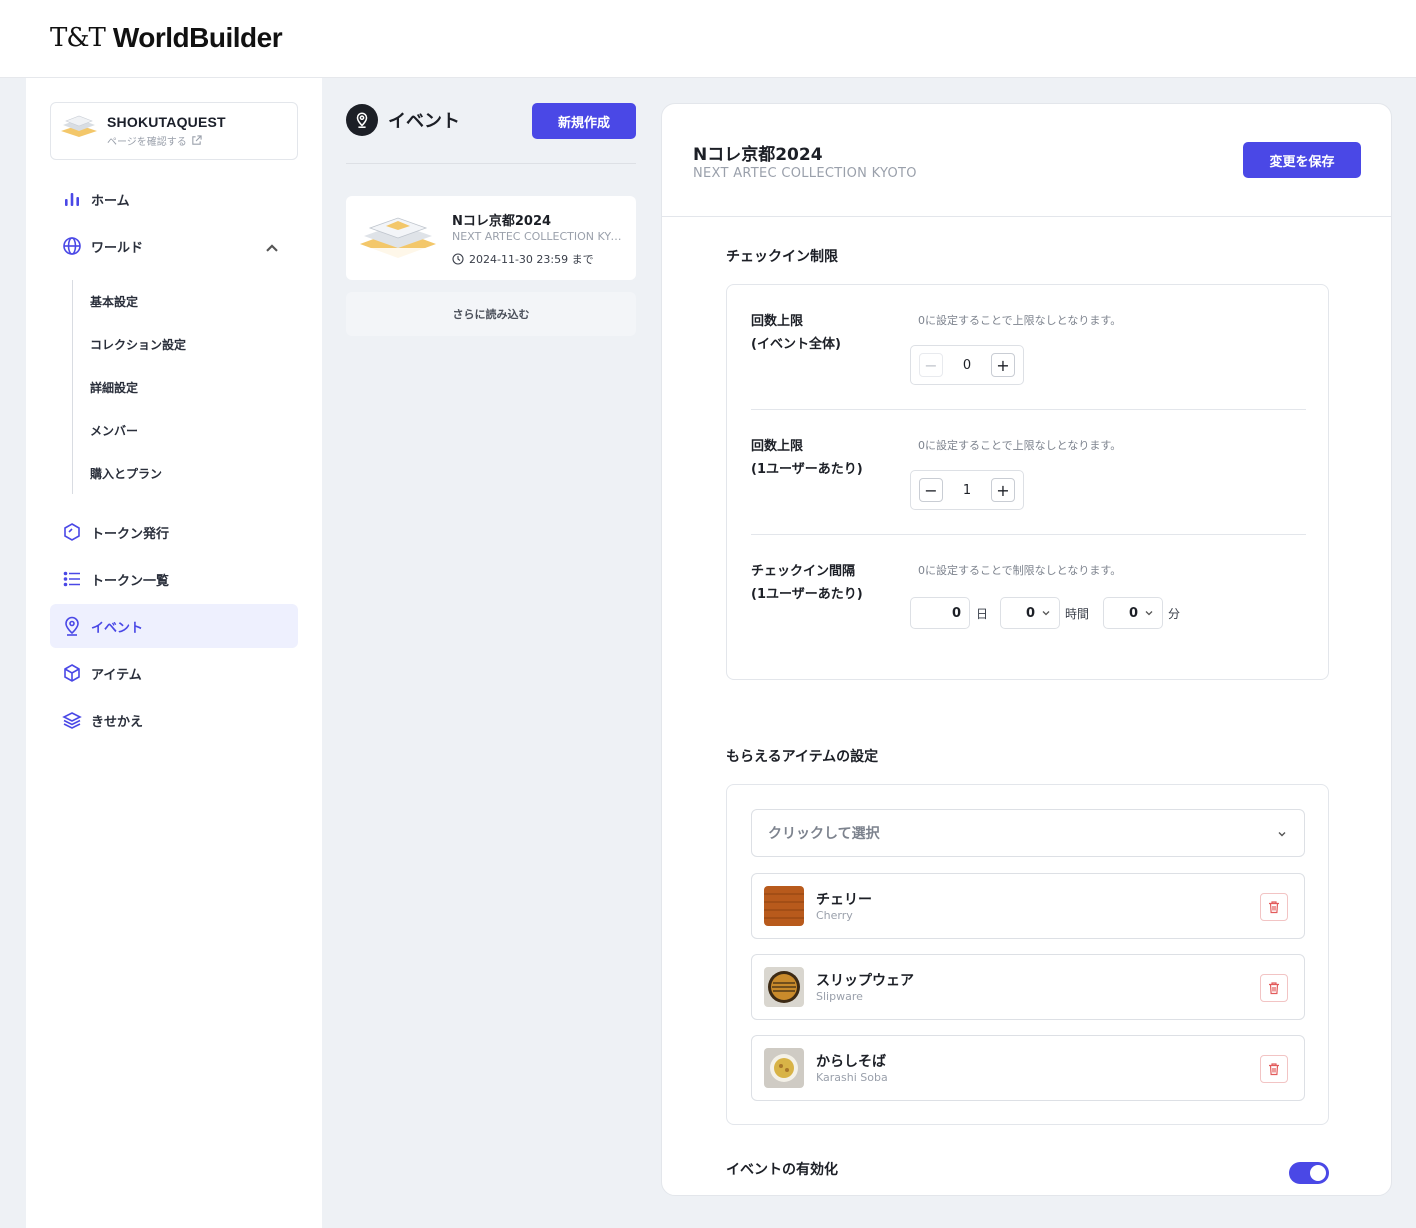  What do you see at coordinates (398, 238) in the screenshot?
I see `event-thumbnail` at bounding box center [398, 238].